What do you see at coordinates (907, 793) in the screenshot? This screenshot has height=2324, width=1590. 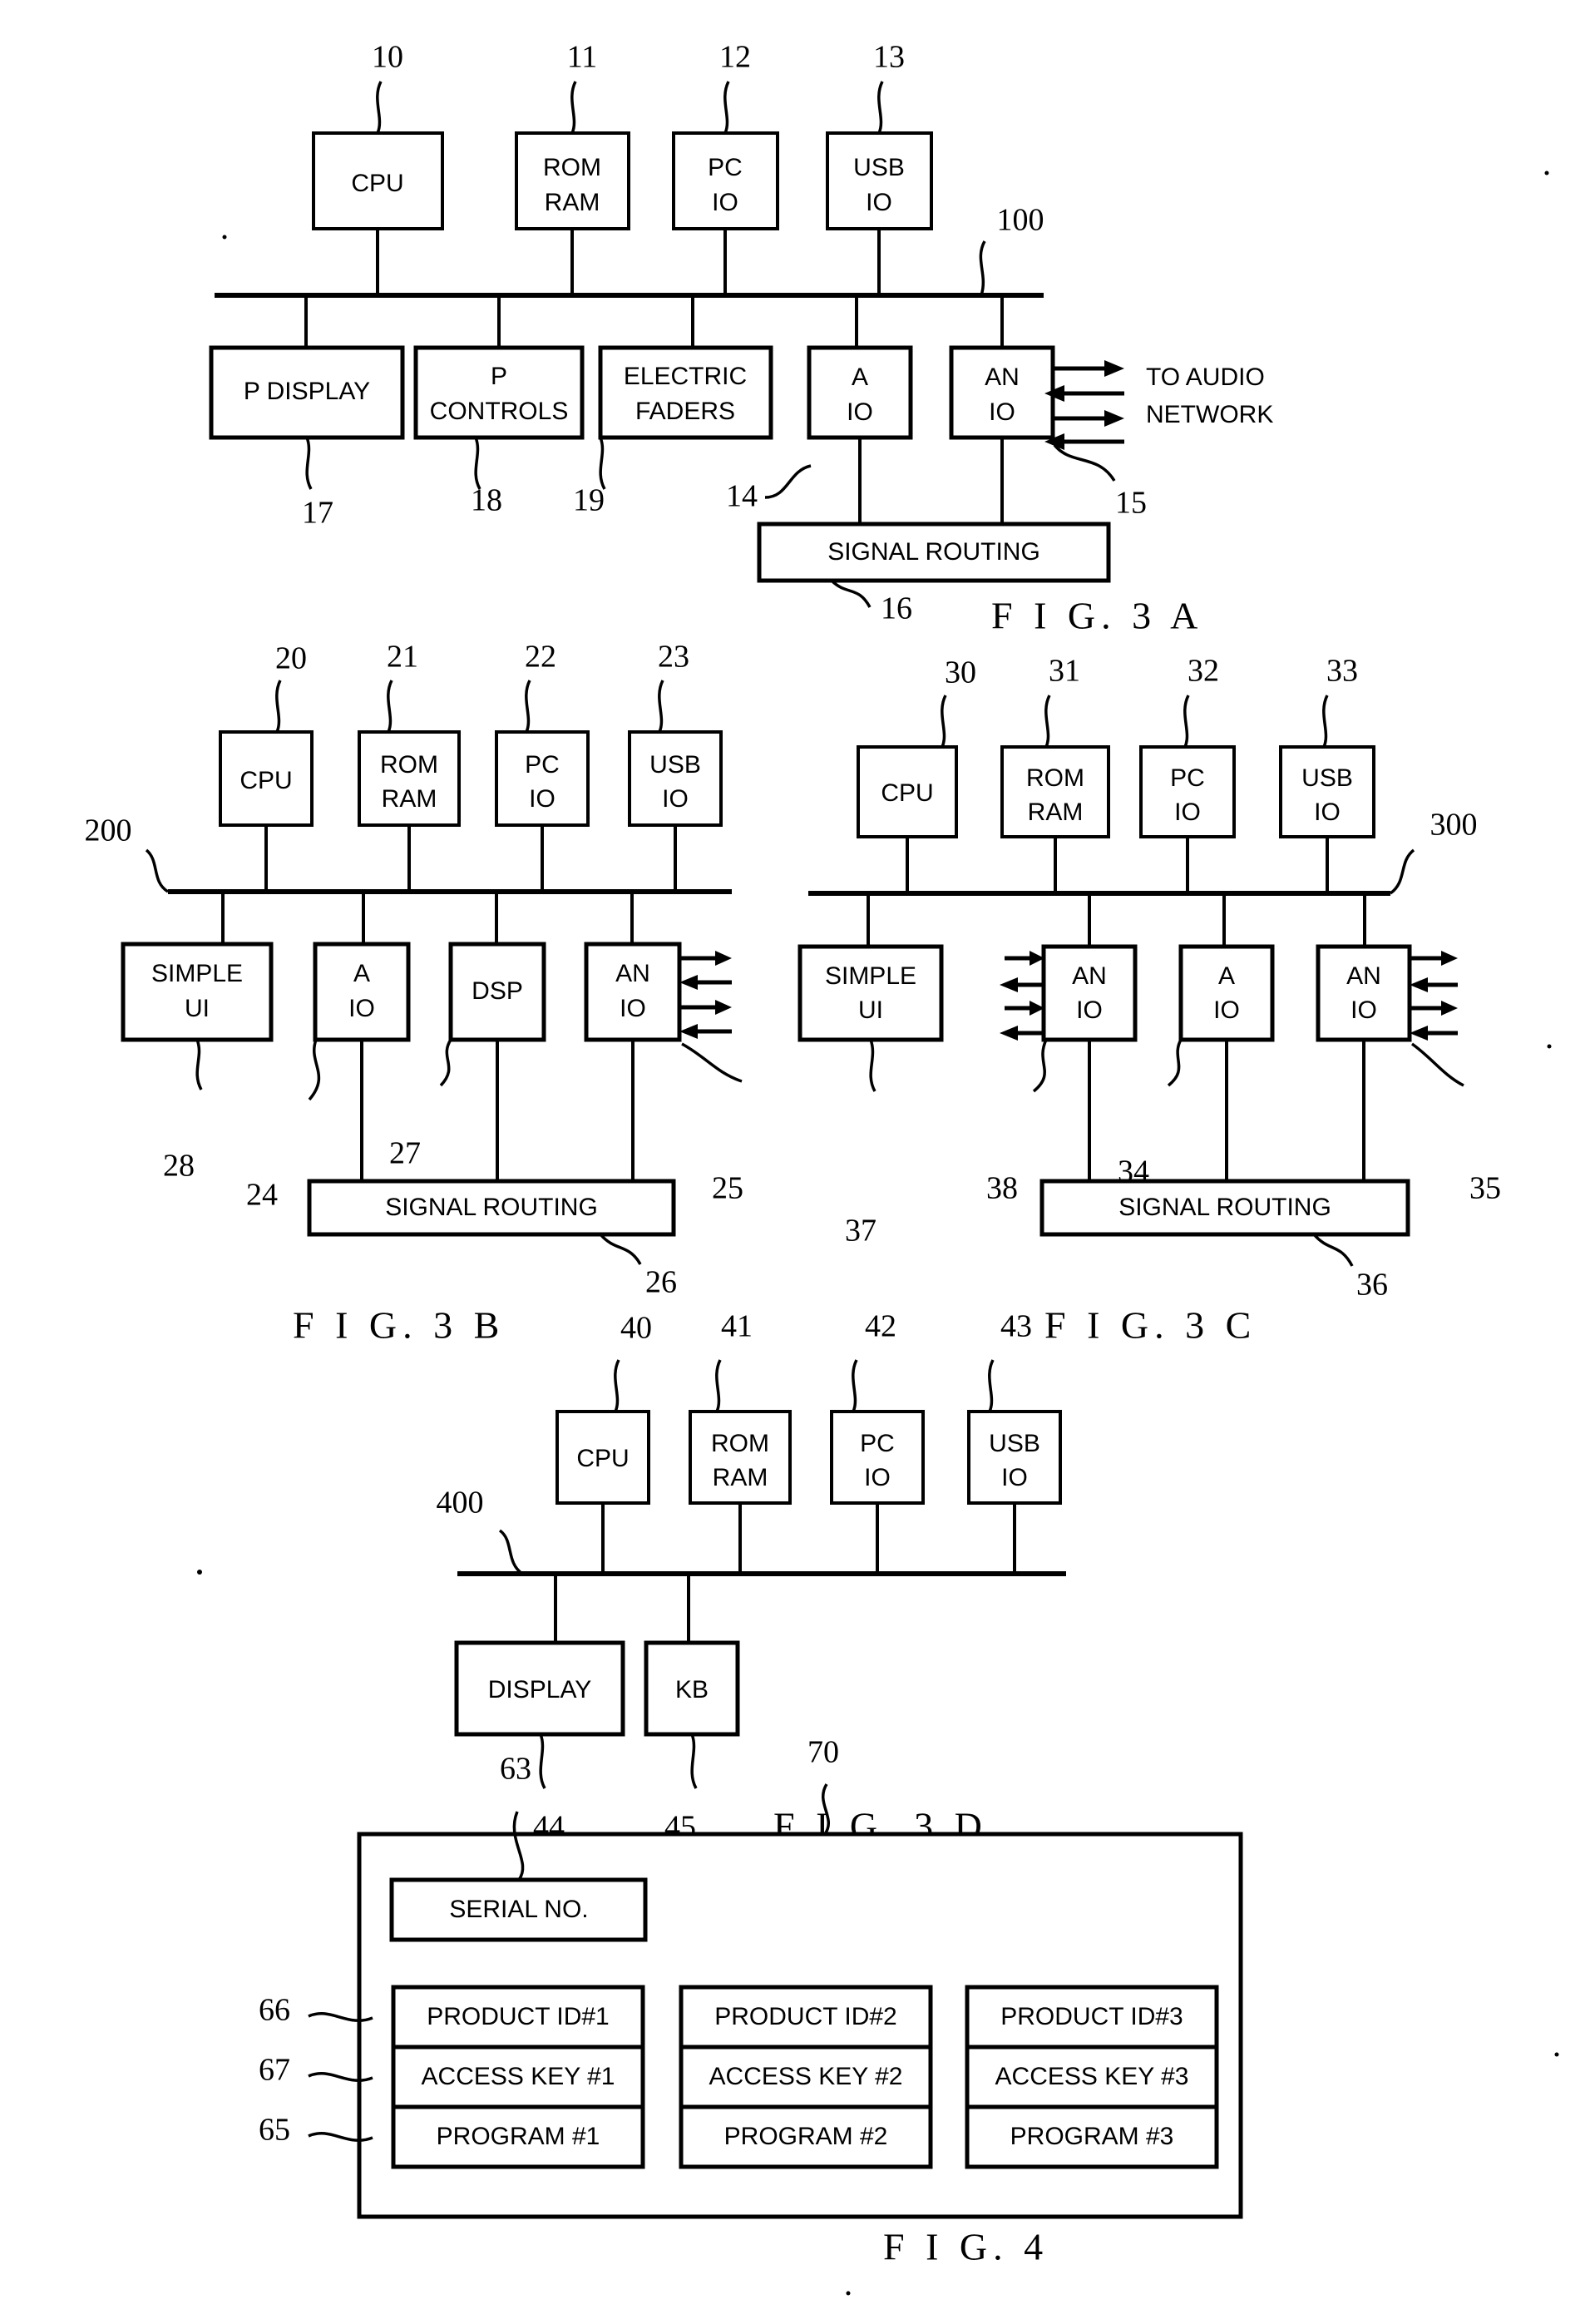 I see `fig3c-block-cpu-label: CPU` at bounding box center [907, 793].